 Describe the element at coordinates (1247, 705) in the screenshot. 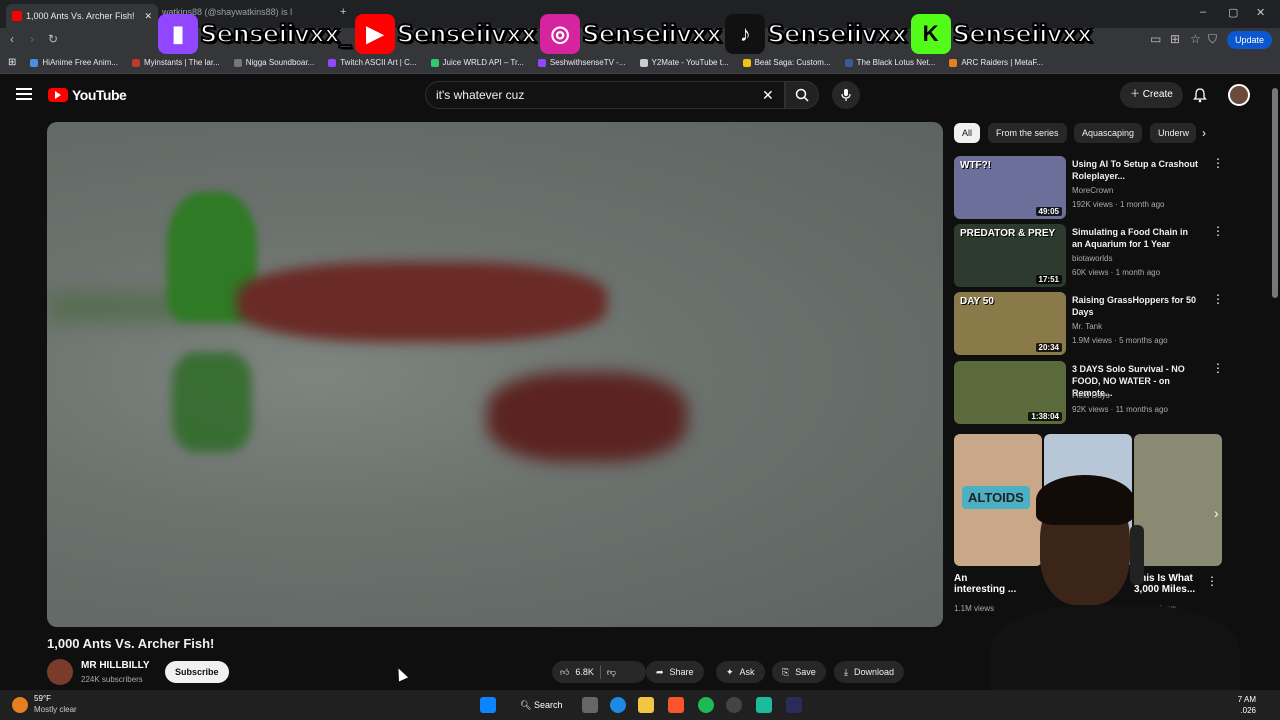

I see `clock: 7 AM .026` at that location.